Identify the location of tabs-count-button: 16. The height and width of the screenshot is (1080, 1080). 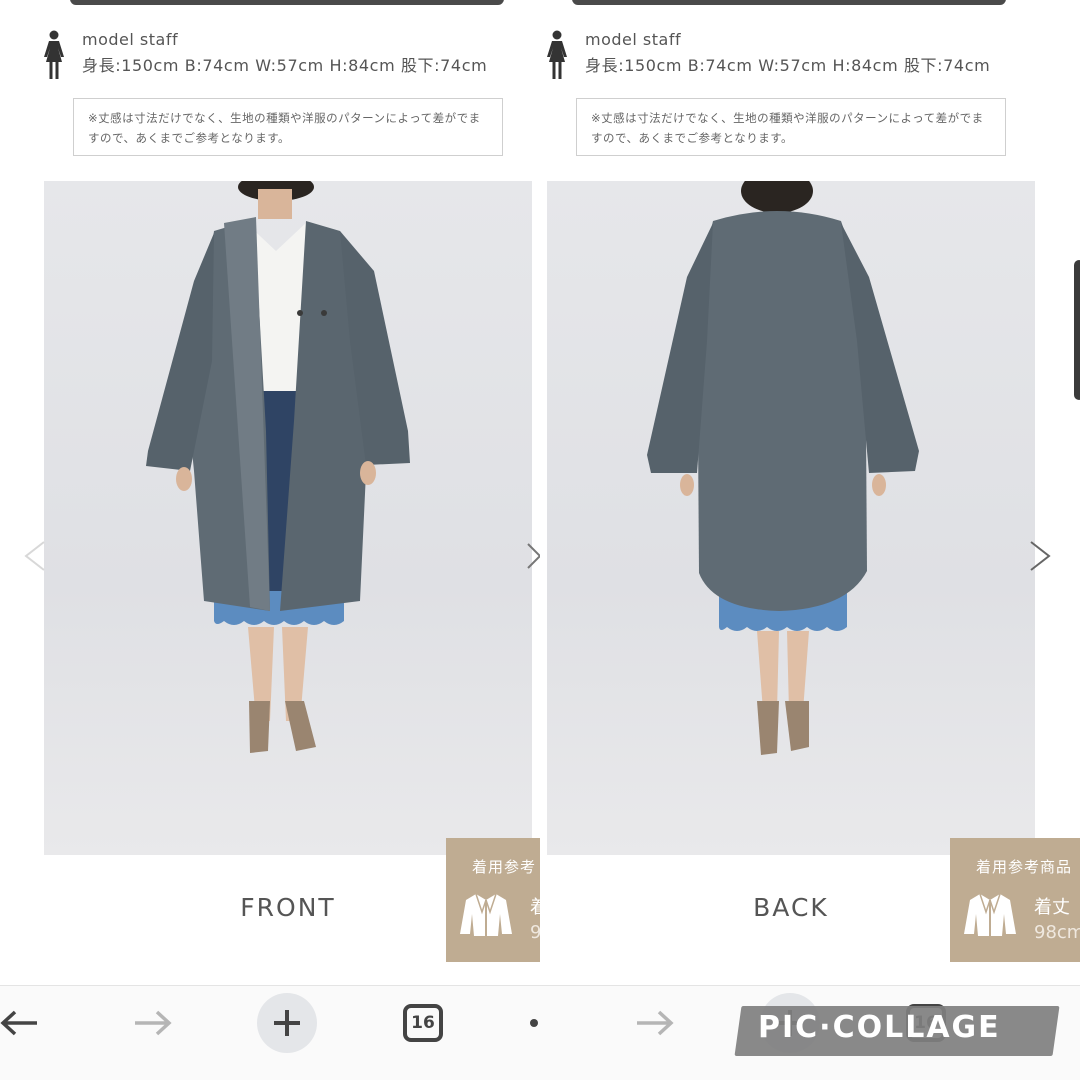
(423, 1023).